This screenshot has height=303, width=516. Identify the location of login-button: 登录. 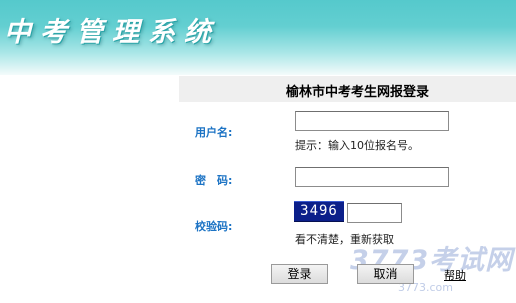
(299, 274).